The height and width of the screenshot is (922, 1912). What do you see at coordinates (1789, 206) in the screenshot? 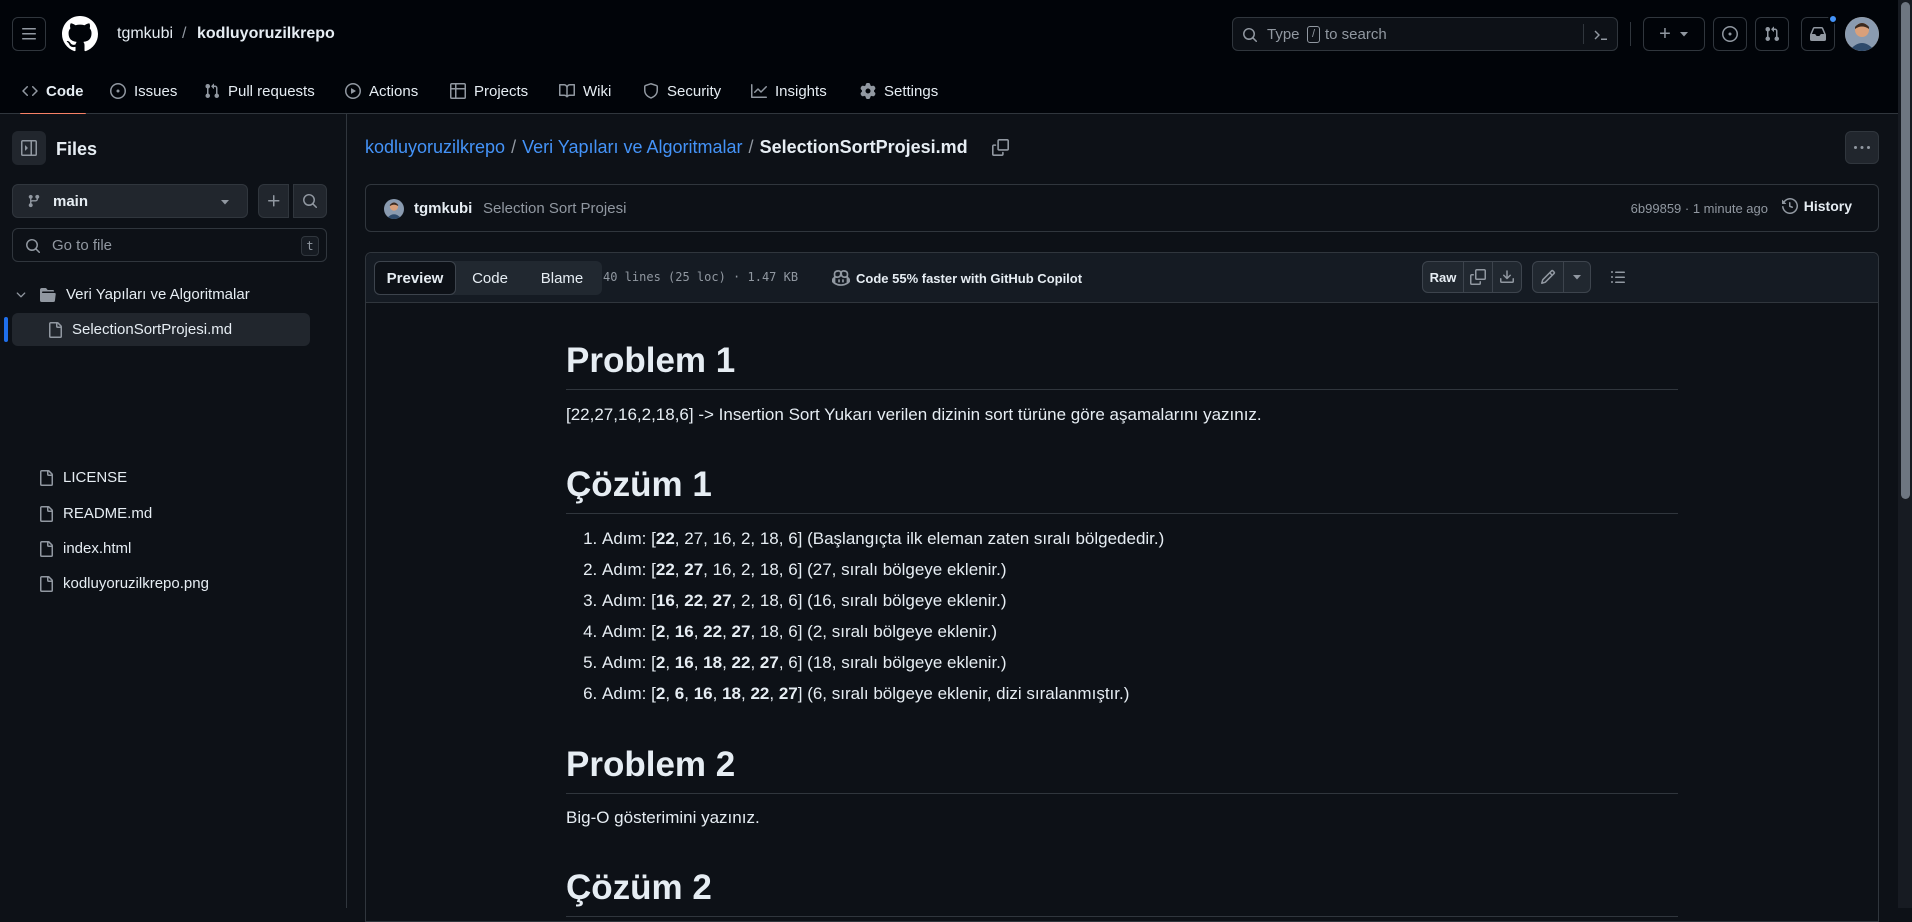
I see `history-icon` at bounding box center [1789, 206].